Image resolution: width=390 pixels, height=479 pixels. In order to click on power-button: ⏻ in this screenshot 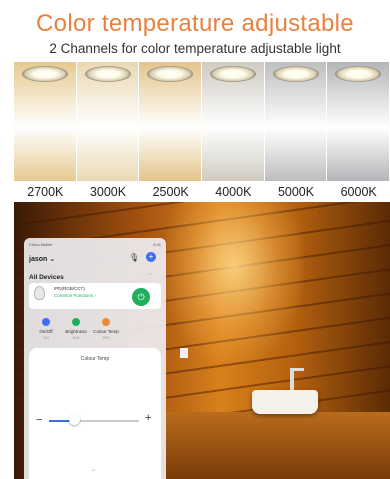, I will do `click(141, 297)`.